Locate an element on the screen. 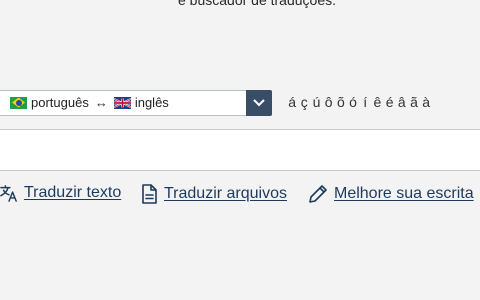  translate-files-label: Traduzir arquivos is located at coordinates (226, 193).